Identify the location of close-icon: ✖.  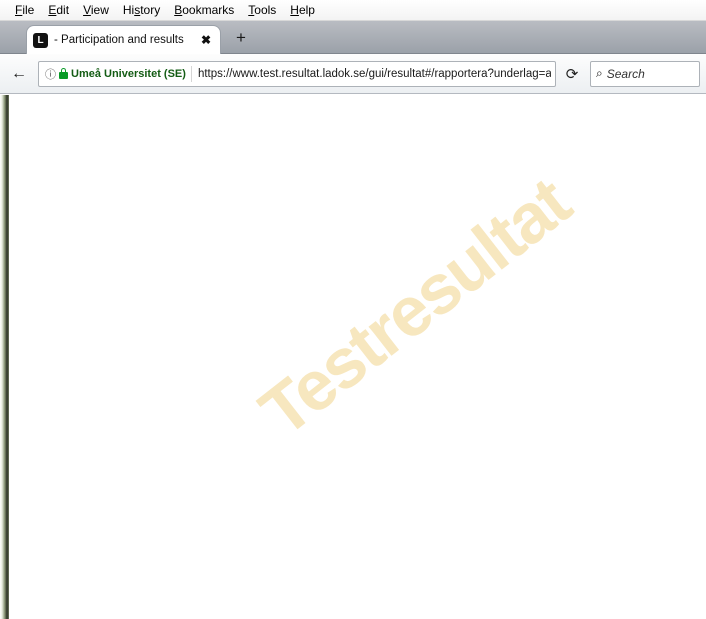
(206, 40).